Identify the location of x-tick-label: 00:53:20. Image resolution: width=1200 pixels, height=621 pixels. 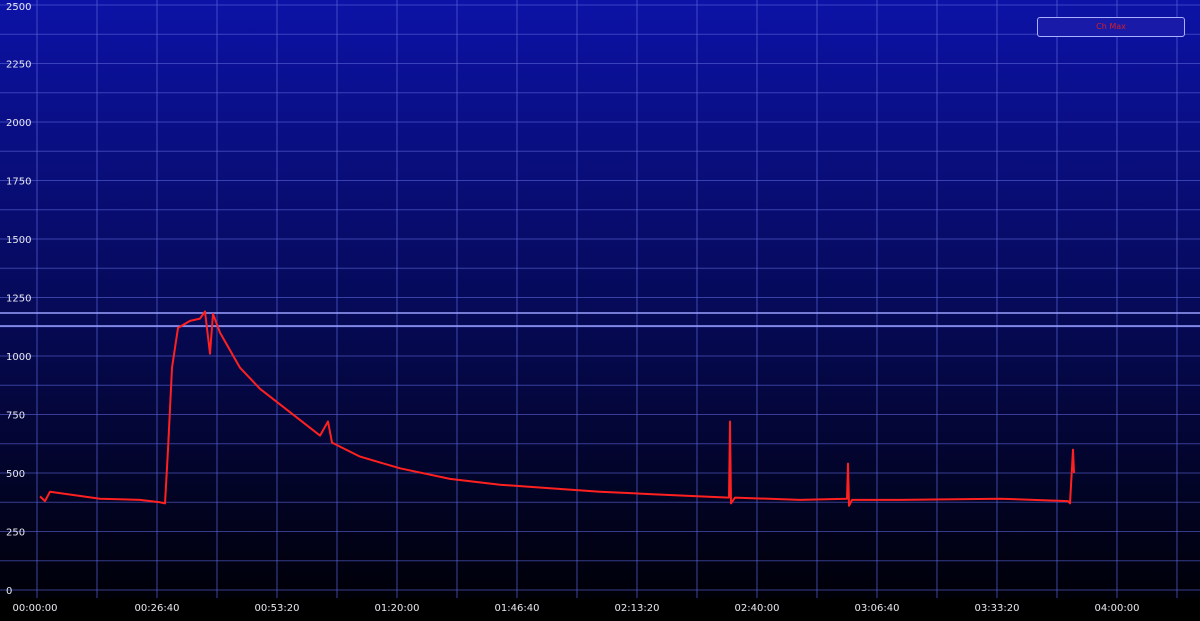
(277, 608).